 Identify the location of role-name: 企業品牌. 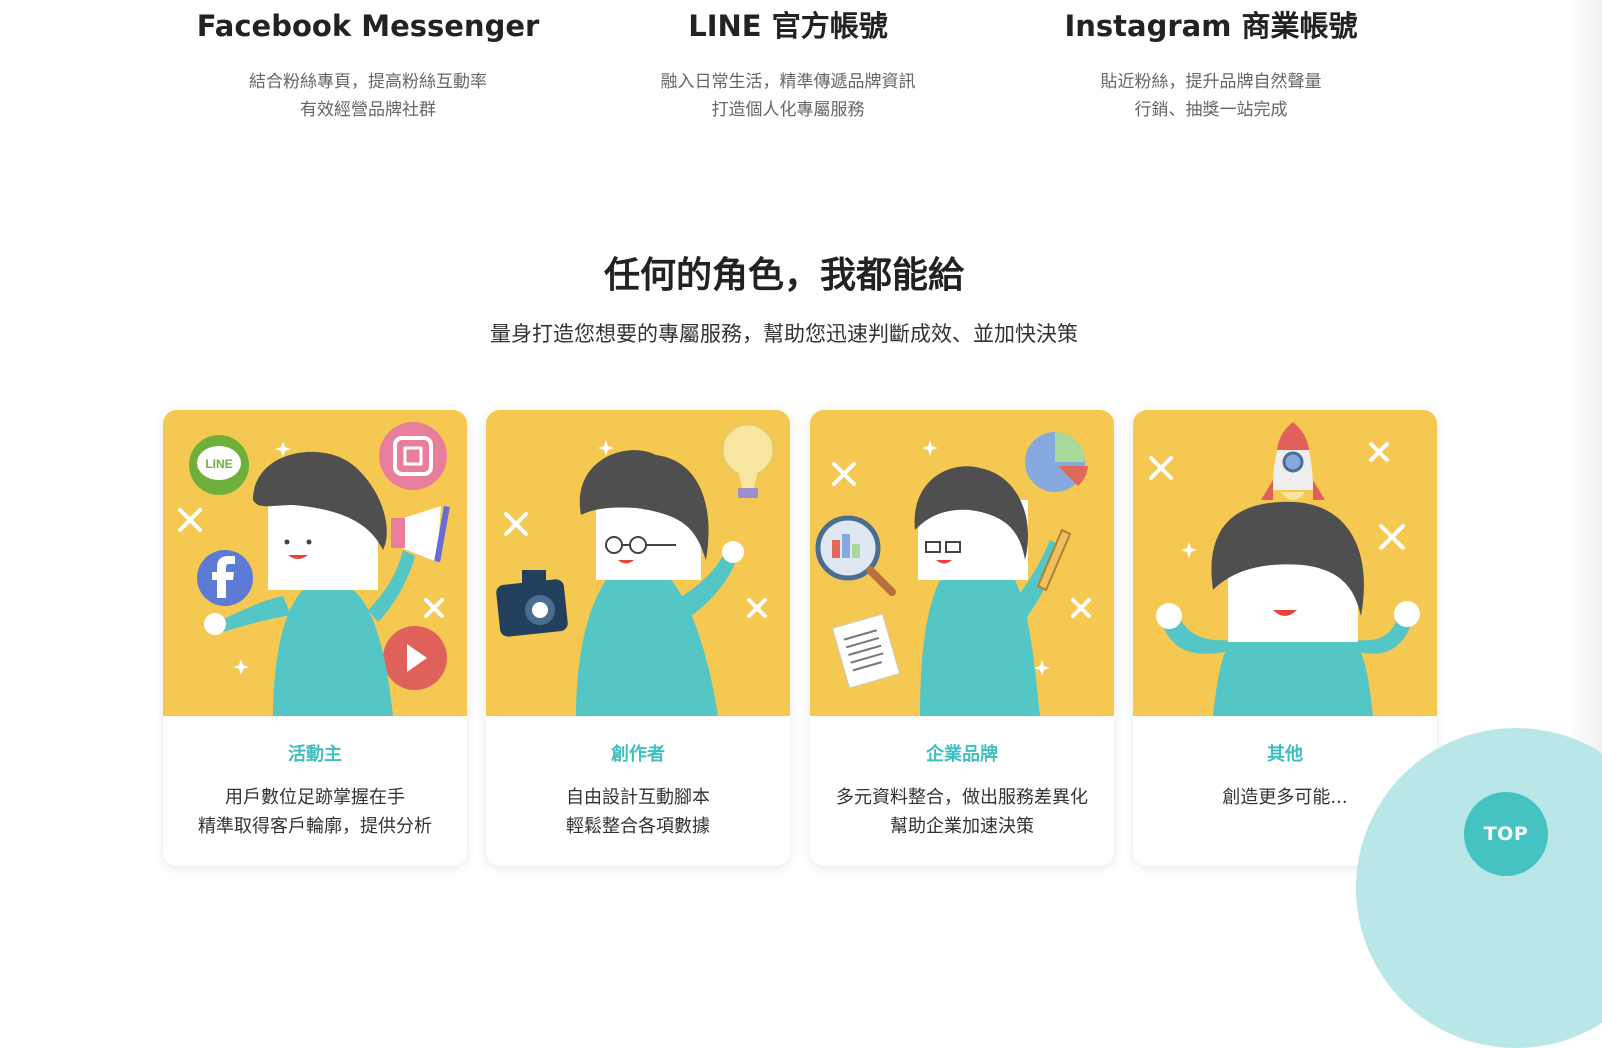
(962, 754).